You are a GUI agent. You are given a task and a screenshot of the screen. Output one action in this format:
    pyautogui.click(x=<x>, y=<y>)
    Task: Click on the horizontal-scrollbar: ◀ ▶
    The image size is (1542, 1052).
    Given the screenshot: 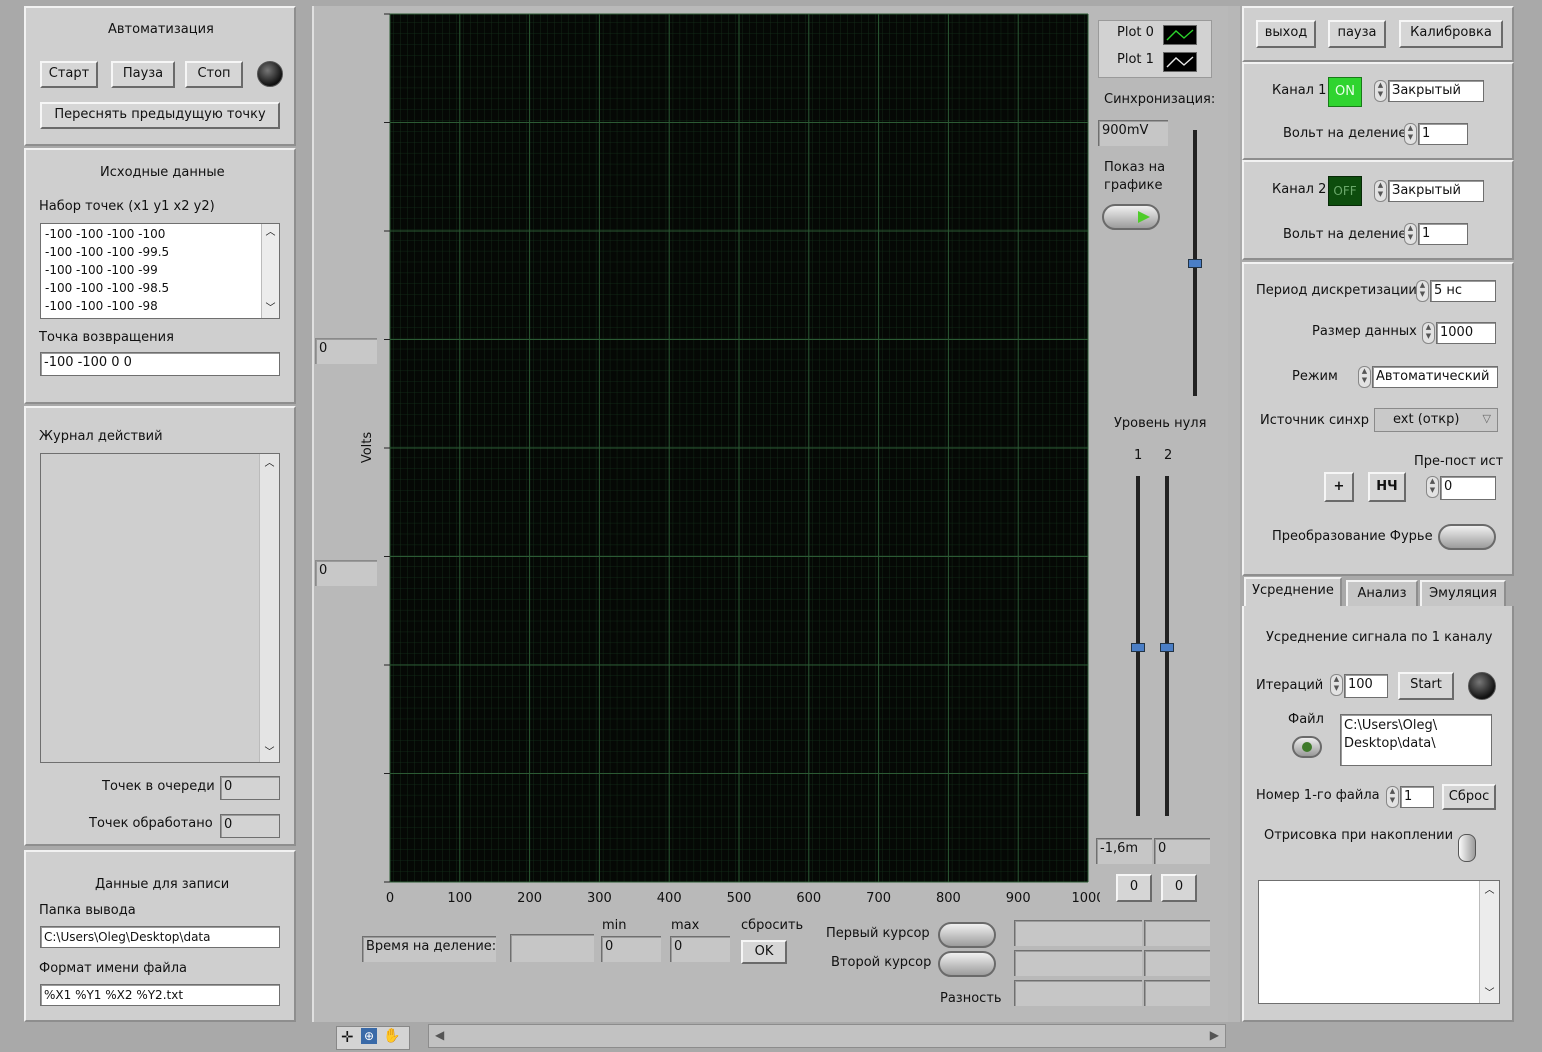 What is the action you would take?
    pyautogui.click(x=827, y=1036)
    